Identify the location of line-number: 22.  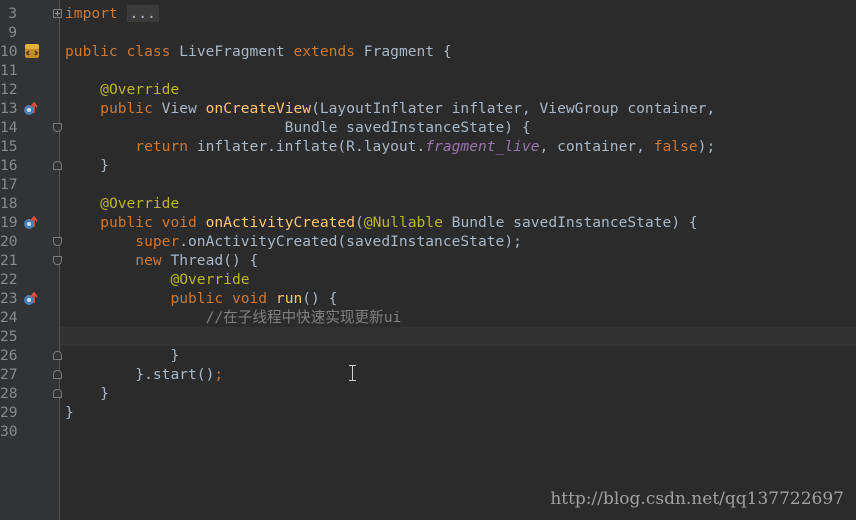
(9, 279).